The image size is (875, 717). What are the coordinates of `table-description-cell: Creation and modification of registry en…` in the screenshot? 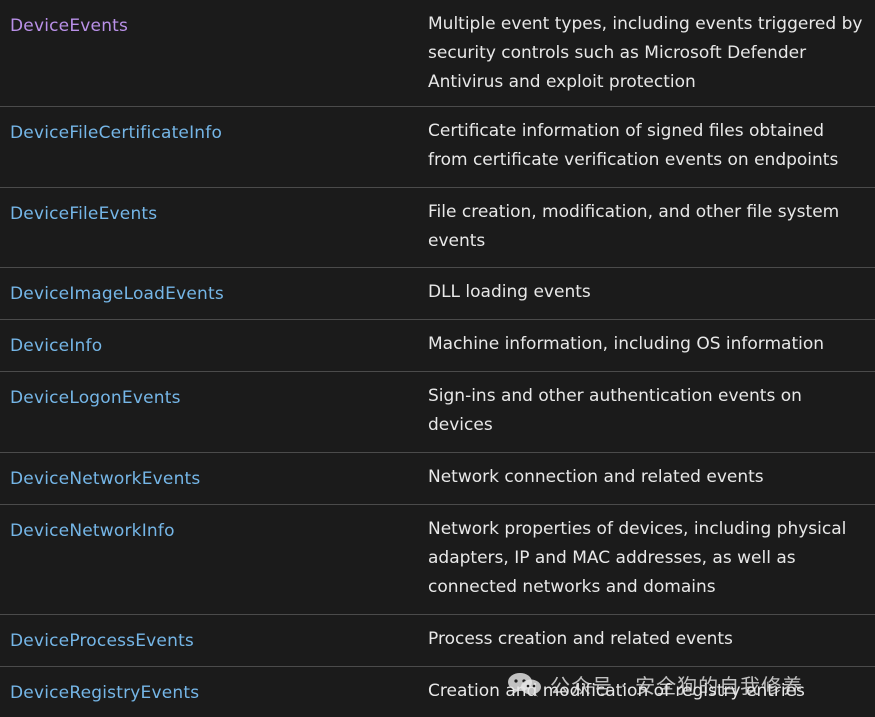 It's located at (616, 691).